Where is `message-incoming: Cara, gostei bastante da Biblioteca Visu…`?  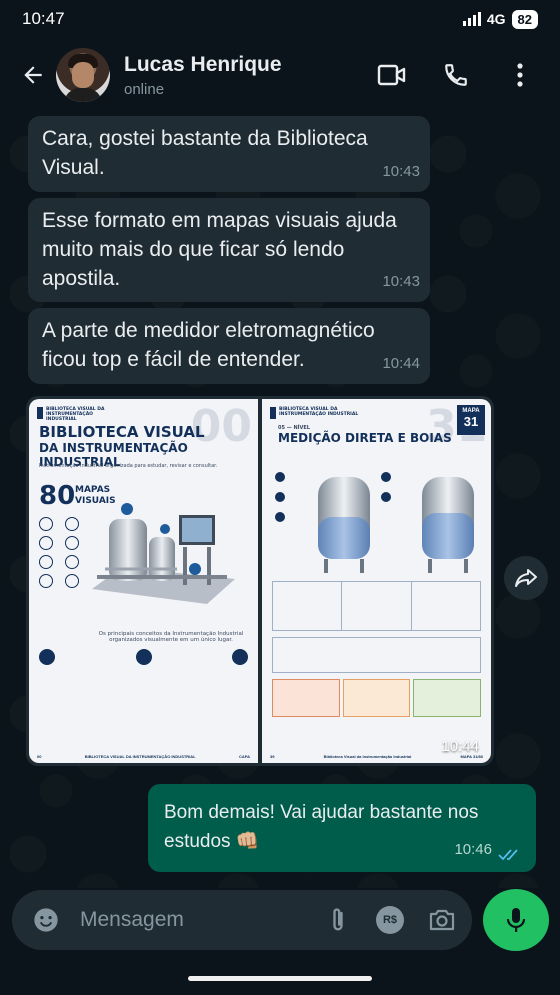
message-incoming: Cara, gostei bastante da Biblioteca Visu… is located at coordinates (229, 154).